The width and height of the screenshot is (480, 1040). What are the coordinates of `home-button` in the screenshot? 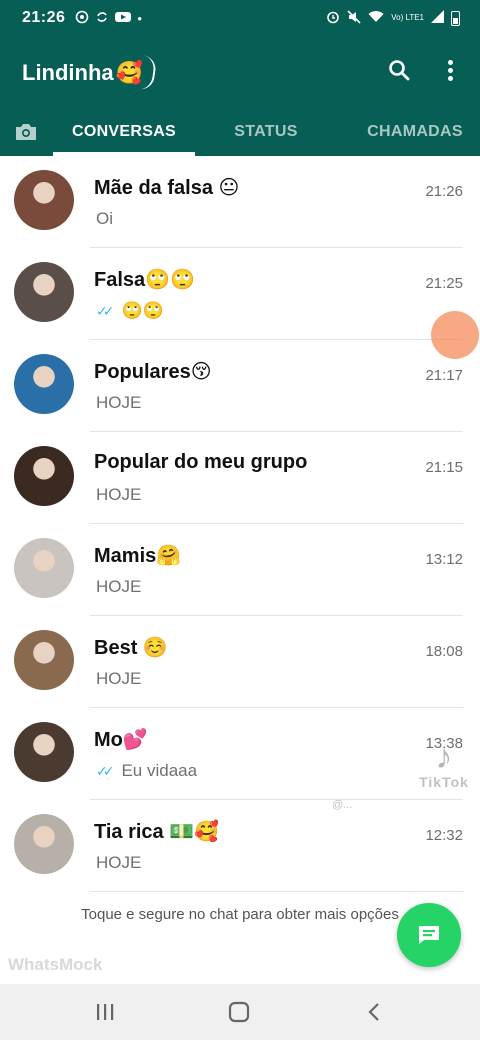 It's located at (239, 1012).